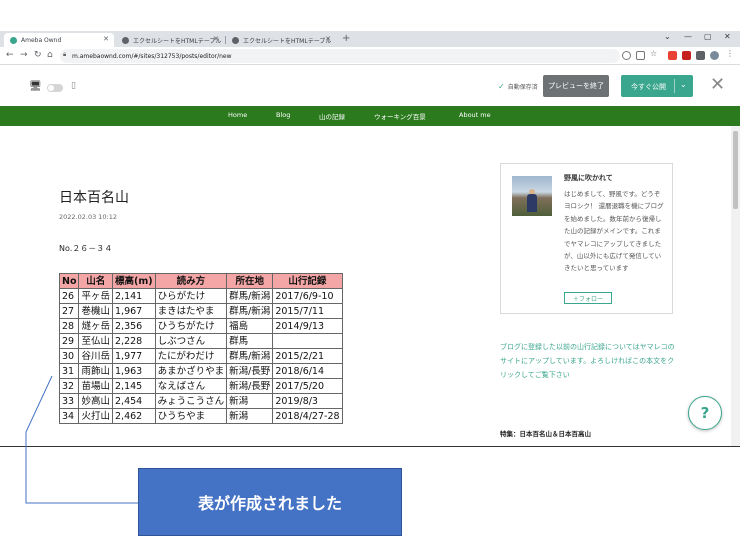  I want to click on cell-elevation: 2,145, so click(134, 386).